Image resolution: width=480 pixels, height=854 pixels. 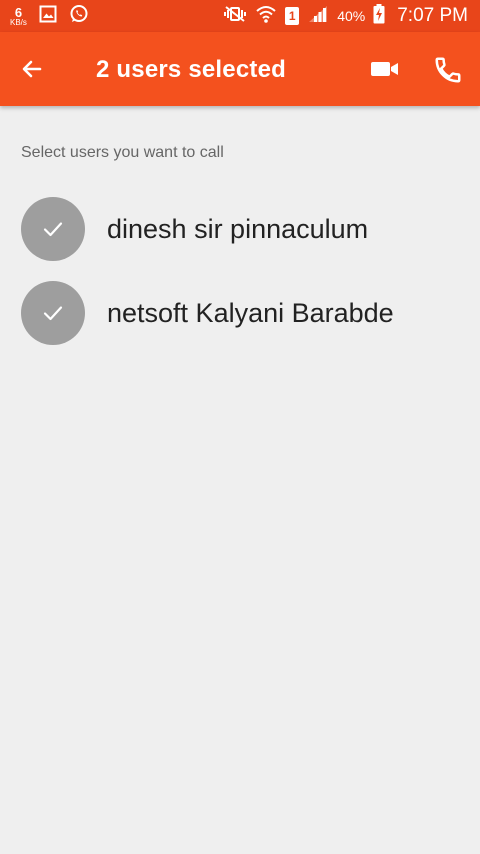 I want to click on arrow-left-icon, so click(x=32, y=69).